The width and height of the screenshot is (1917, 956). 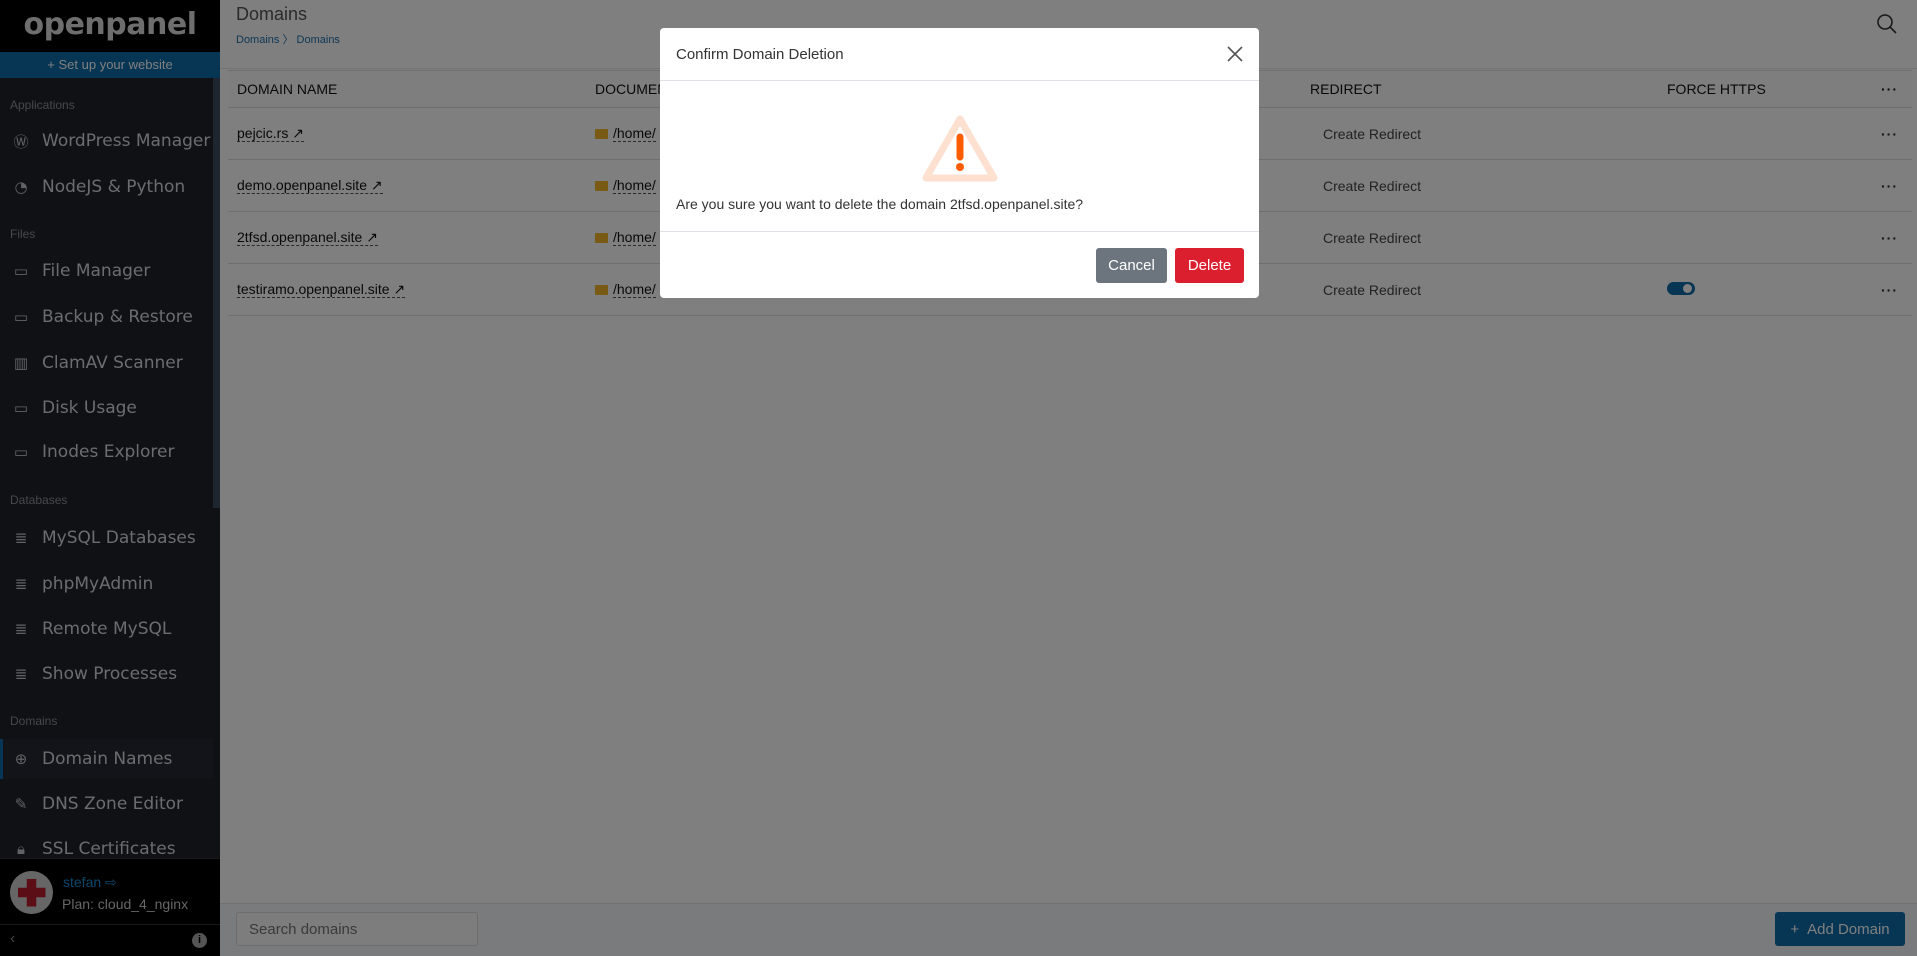 What do you see at coordinates (760, 54) in the screenshot?
I see `modal-title: Confirm Domain Deletion` at bounding box center [760, 54].